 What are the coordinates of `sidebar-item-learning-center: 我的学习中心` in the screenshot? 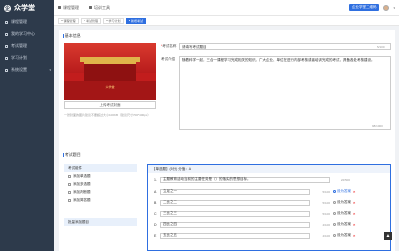 It's located at (27, 34).